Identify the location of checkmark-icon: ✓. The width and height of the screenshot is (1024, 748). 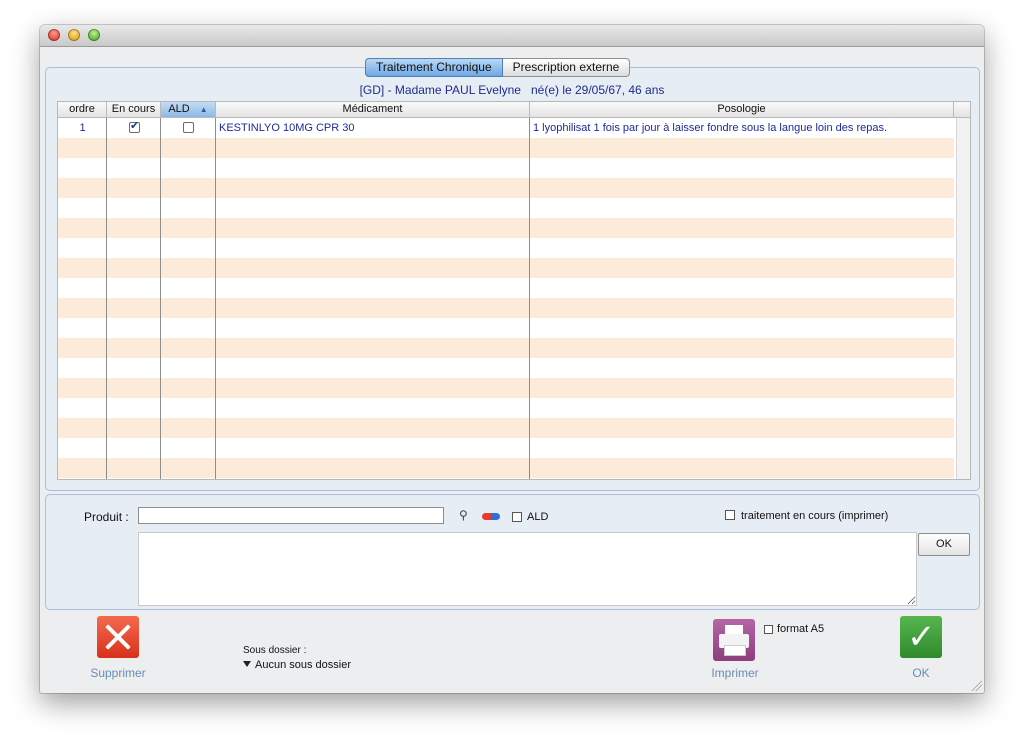
(921, 637).